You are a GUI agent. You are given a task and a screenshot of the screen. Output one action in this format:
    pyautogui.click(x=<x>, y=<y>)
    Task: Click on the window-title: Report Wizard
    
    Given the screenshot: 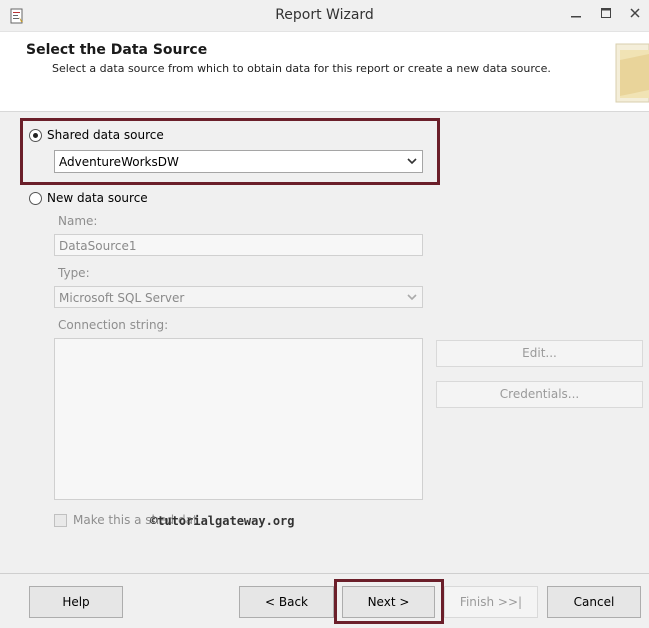 What is the action you would take?
    pyautogui.click(x=324, y=15)
    